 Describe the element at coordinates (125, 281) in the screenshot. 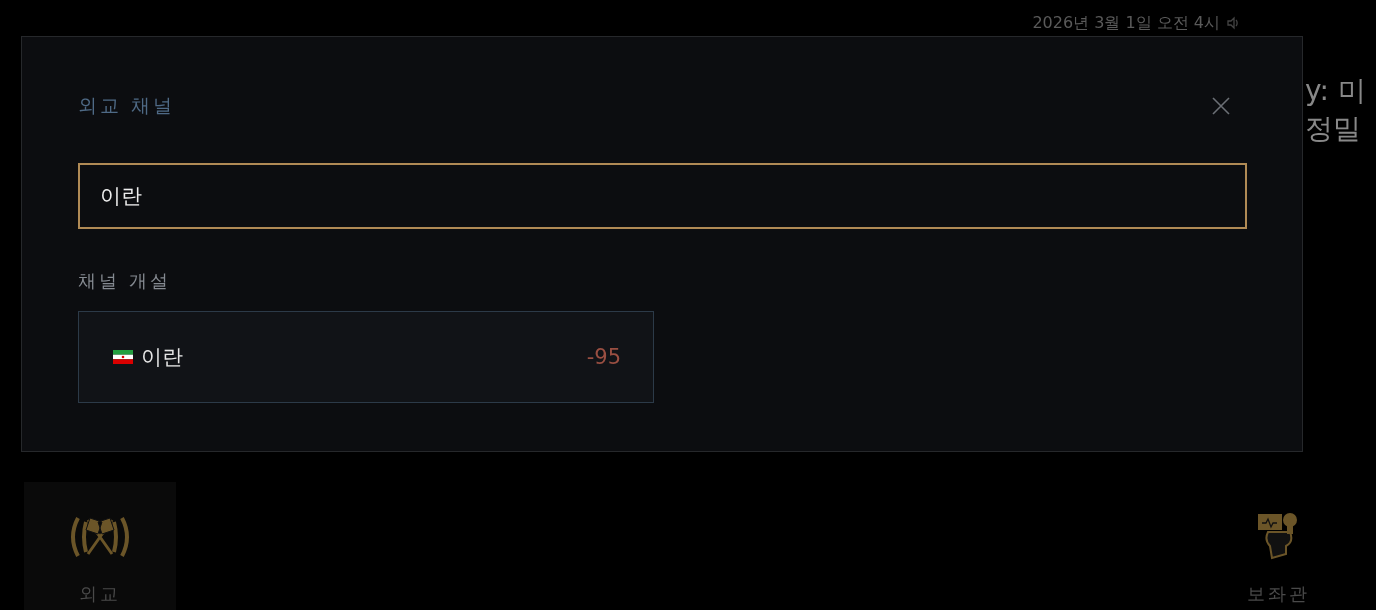

I see `section-label: 채널 개설` at that location.